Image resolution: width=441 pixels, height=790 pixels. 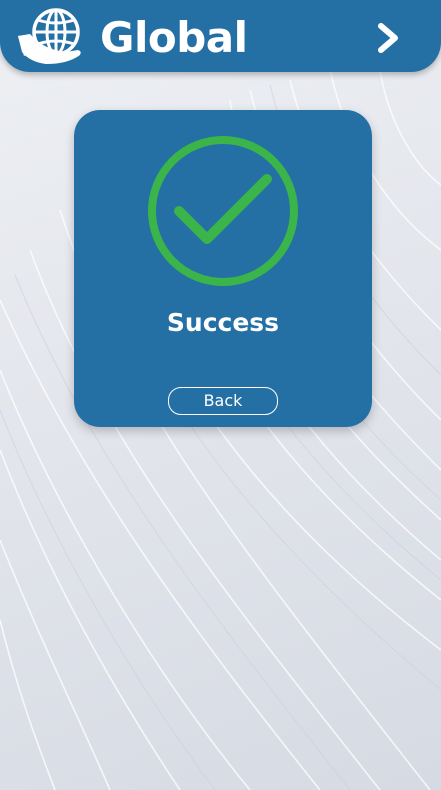 What do you see at coordinates (223, 322) in the screenshot?
I see `status-message: Success` at bounding box center [223, 322].